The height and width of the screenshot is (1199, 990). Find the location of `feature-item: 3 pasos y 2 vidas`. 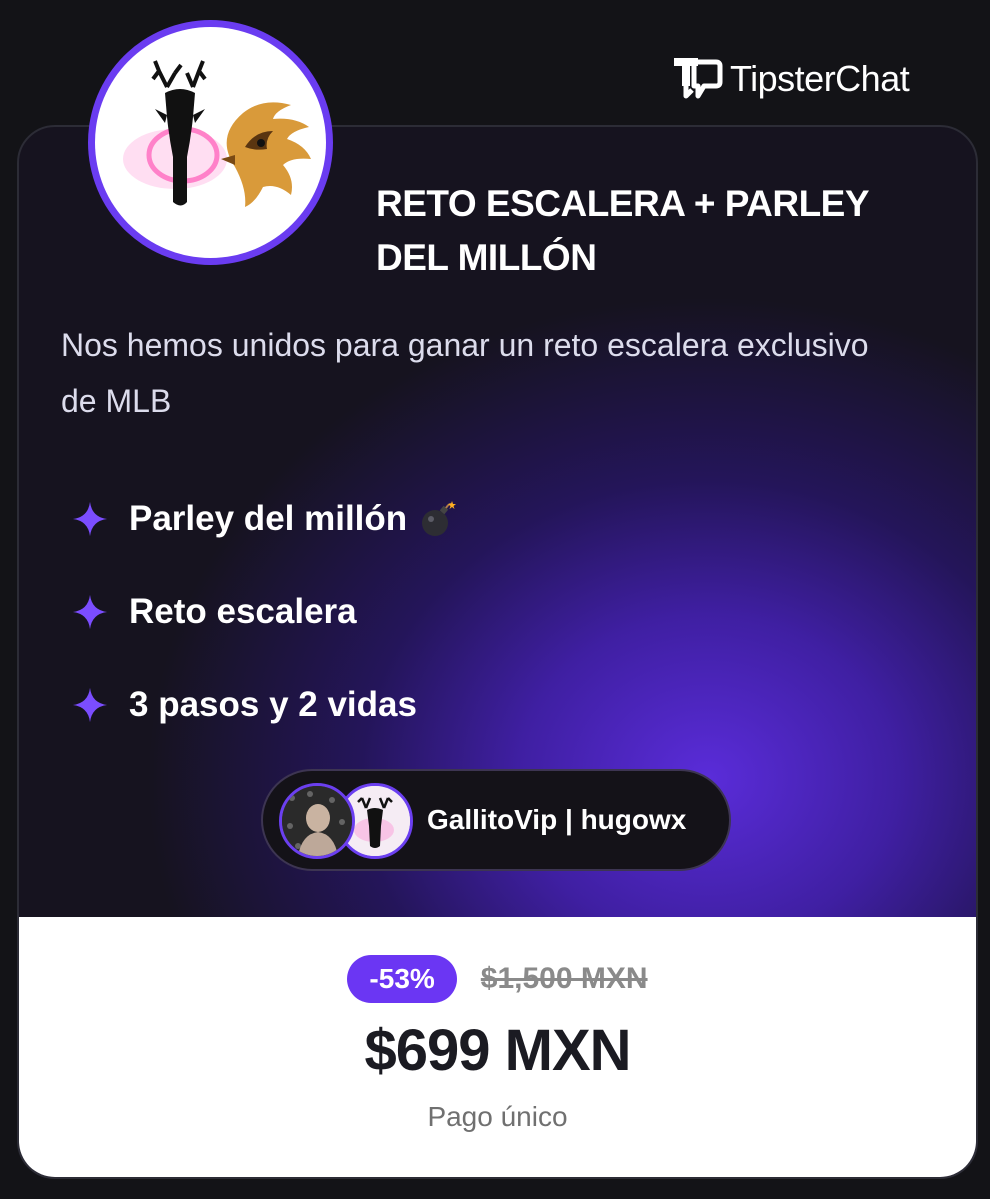

feature-item: 3 pasos y 2 vidas is located at coordinates (264, 704).